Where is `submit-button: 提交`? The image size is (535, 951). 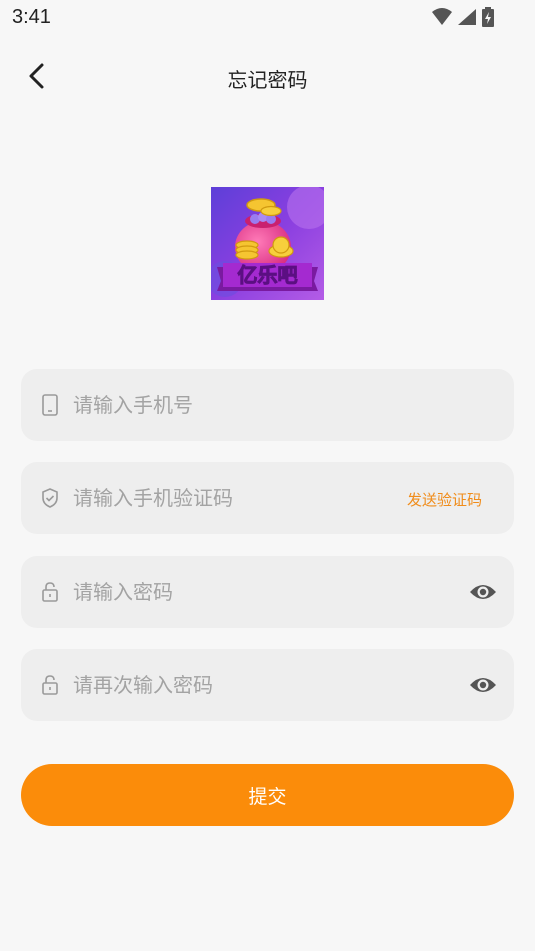 submit-button: 提交 is located at coordinates (267, 795).